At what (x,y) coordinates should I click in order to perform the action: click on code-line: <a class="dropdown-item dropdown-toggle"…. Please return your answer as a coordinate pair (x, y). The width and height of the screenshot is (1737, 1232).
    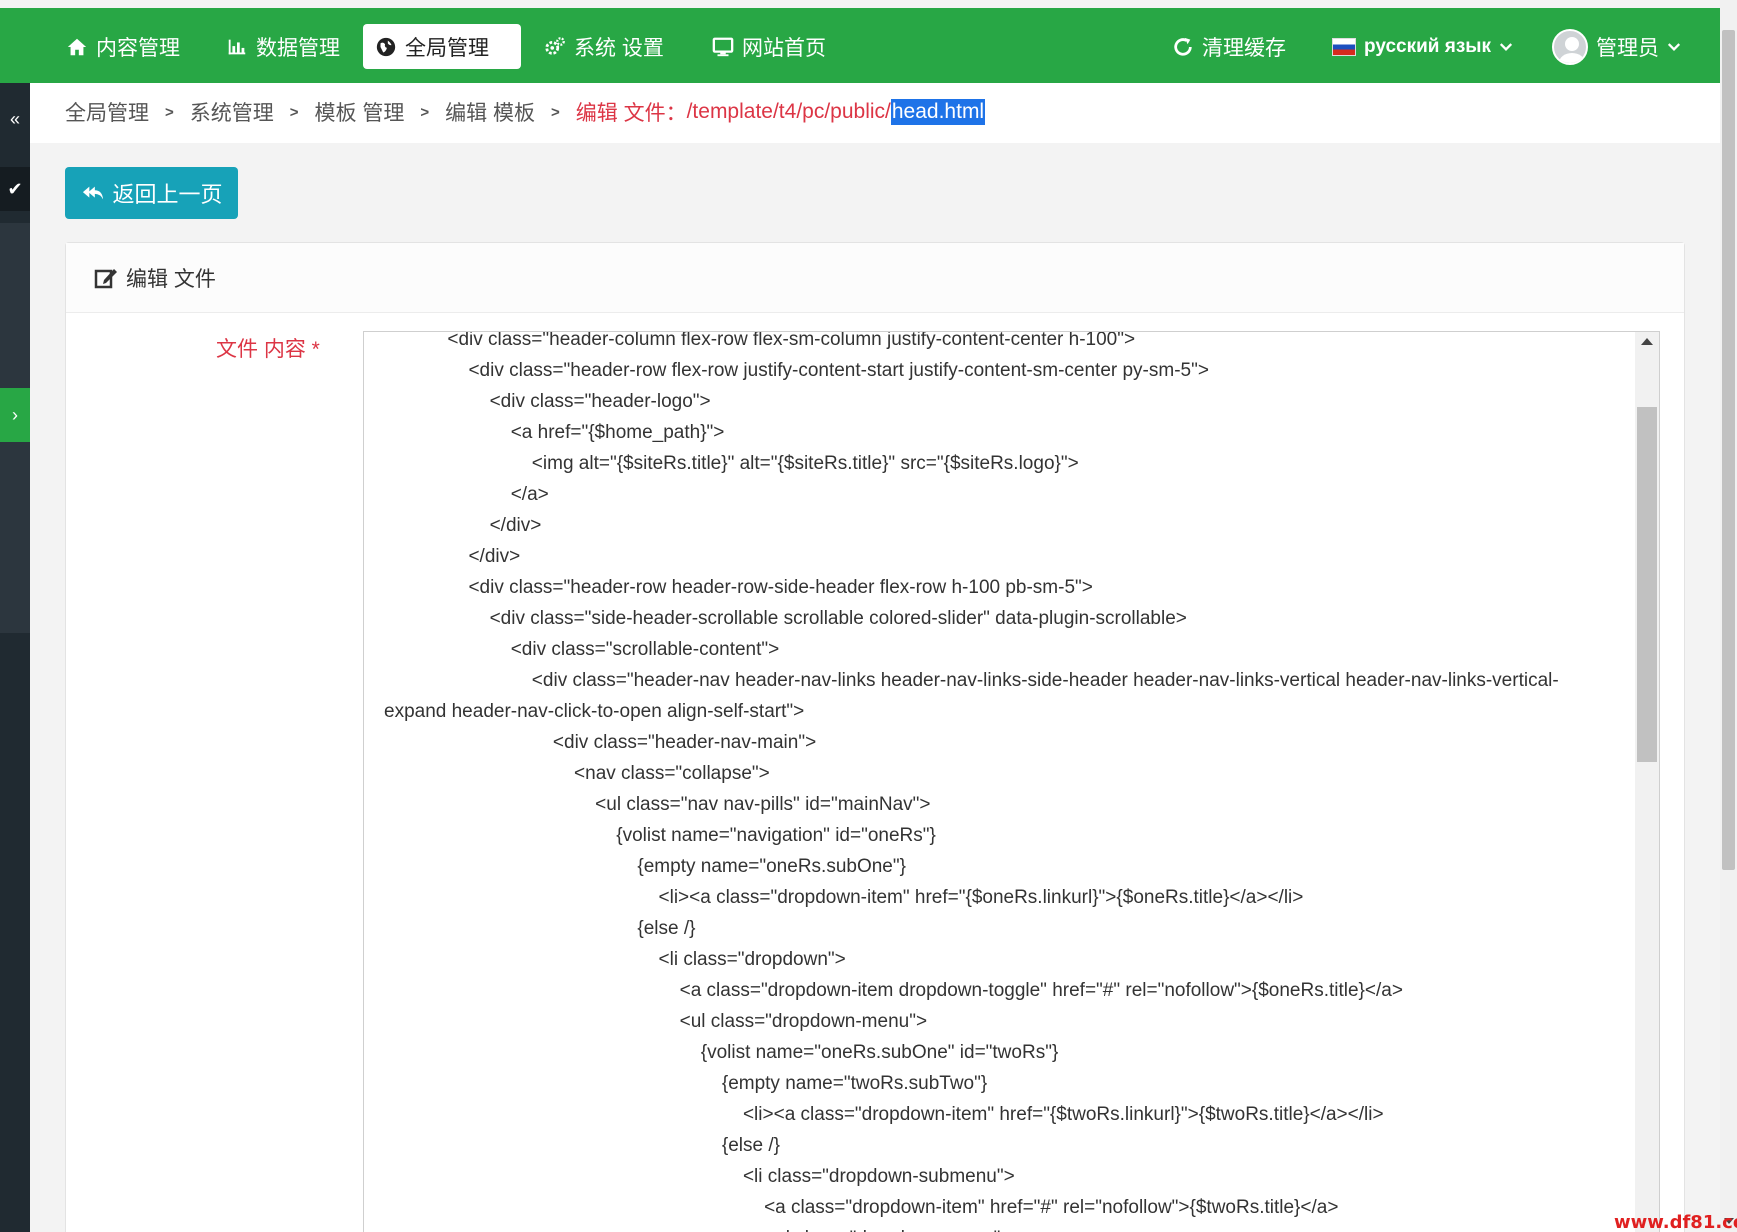
    Looking at the image, I should click on (893, 990).